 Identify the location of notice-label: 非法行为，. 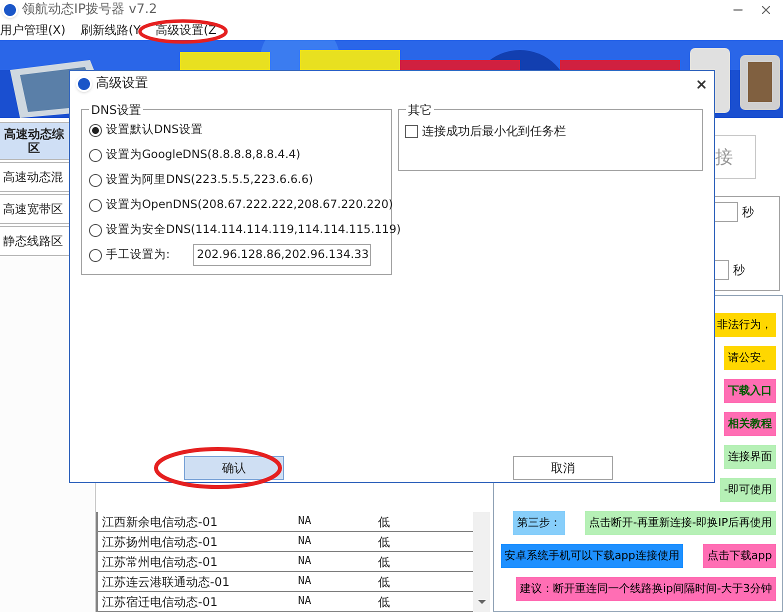
(744, 325).